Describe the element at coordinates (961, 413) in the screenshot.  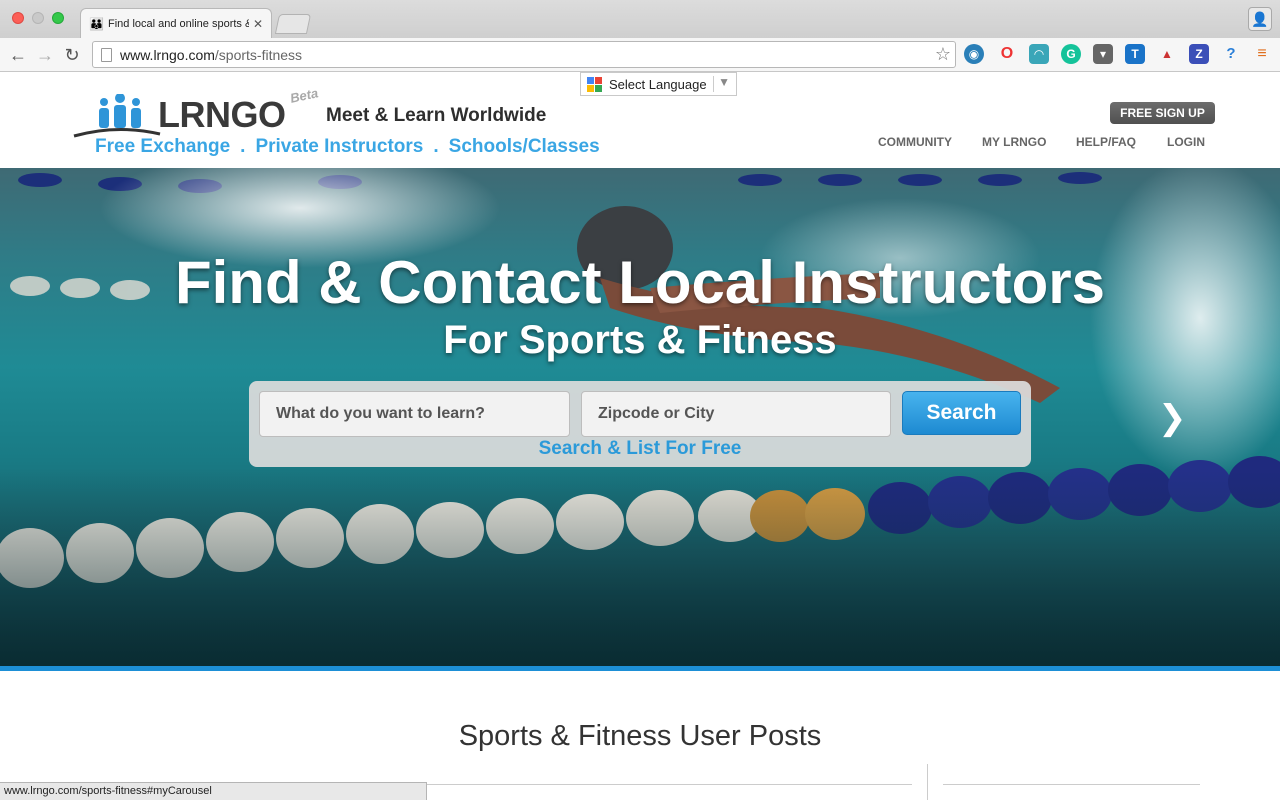
I see `search-button: Search` at that location.